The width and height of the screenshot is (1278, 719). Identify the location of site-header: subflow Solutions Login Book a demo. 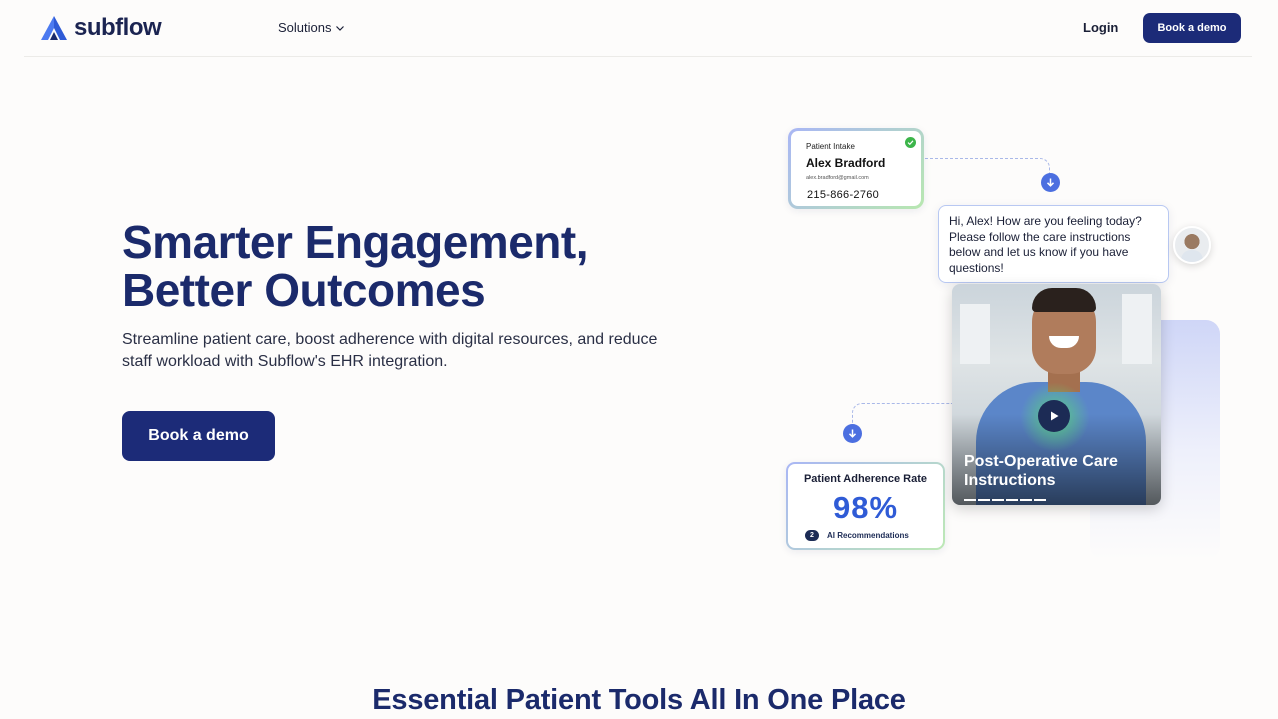
(638, 28).